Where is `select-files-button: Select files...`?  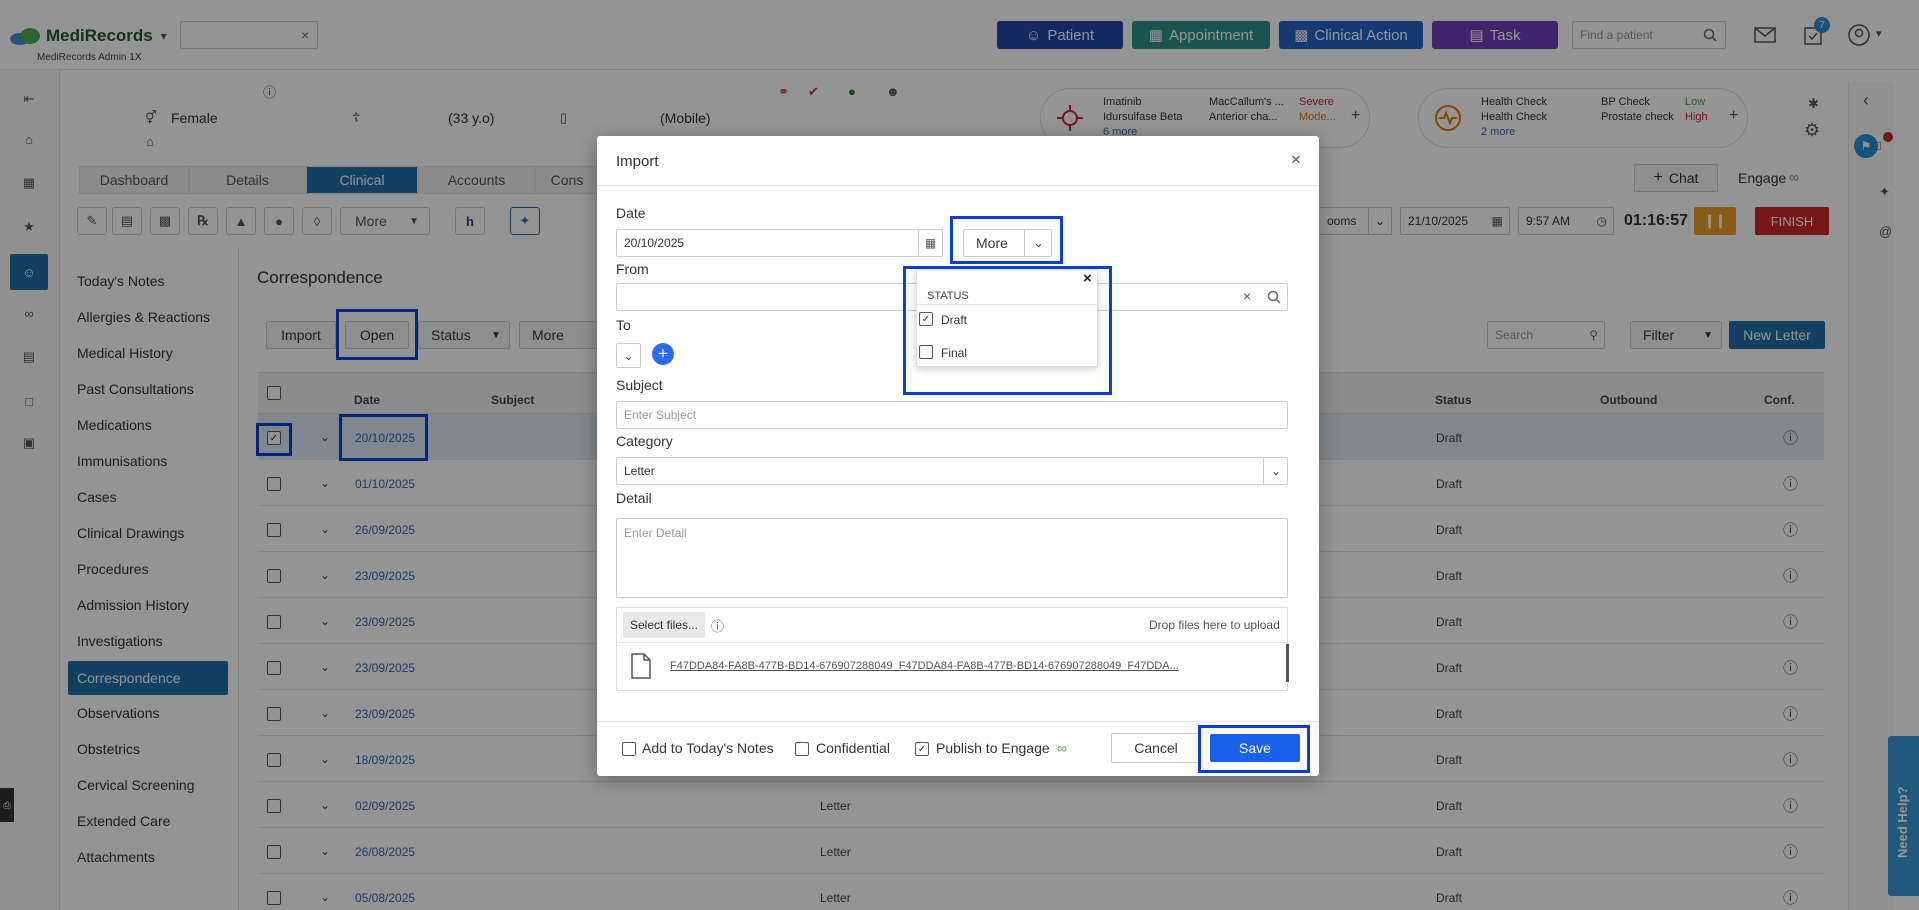 select-files-button: Select files... is located at coordinates (664, 625).